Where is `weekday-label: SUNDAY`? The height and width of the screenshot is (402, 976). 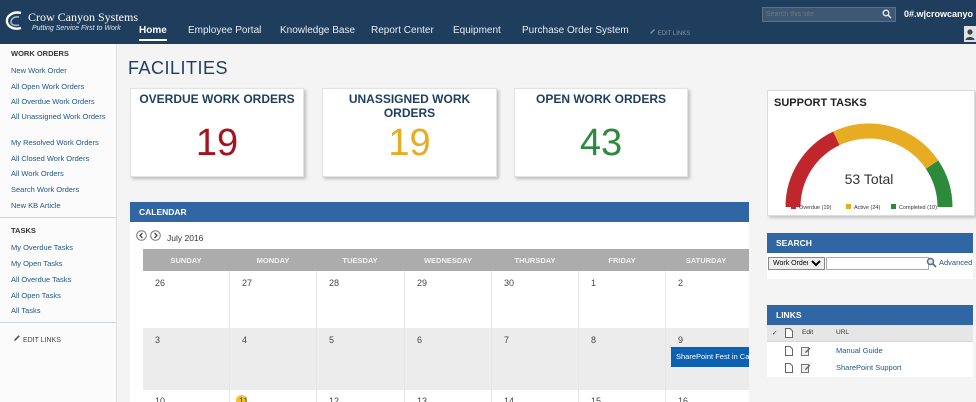
weekday-label: SUNDAY is located at coordinates (186, 260).